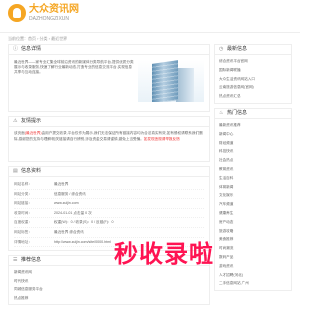 The image size is (320, 309). What do you see at coordinates (109, 272) in the screenshot?
I see `related-item: 新闻资讯网` at bounding box center [109, 272].